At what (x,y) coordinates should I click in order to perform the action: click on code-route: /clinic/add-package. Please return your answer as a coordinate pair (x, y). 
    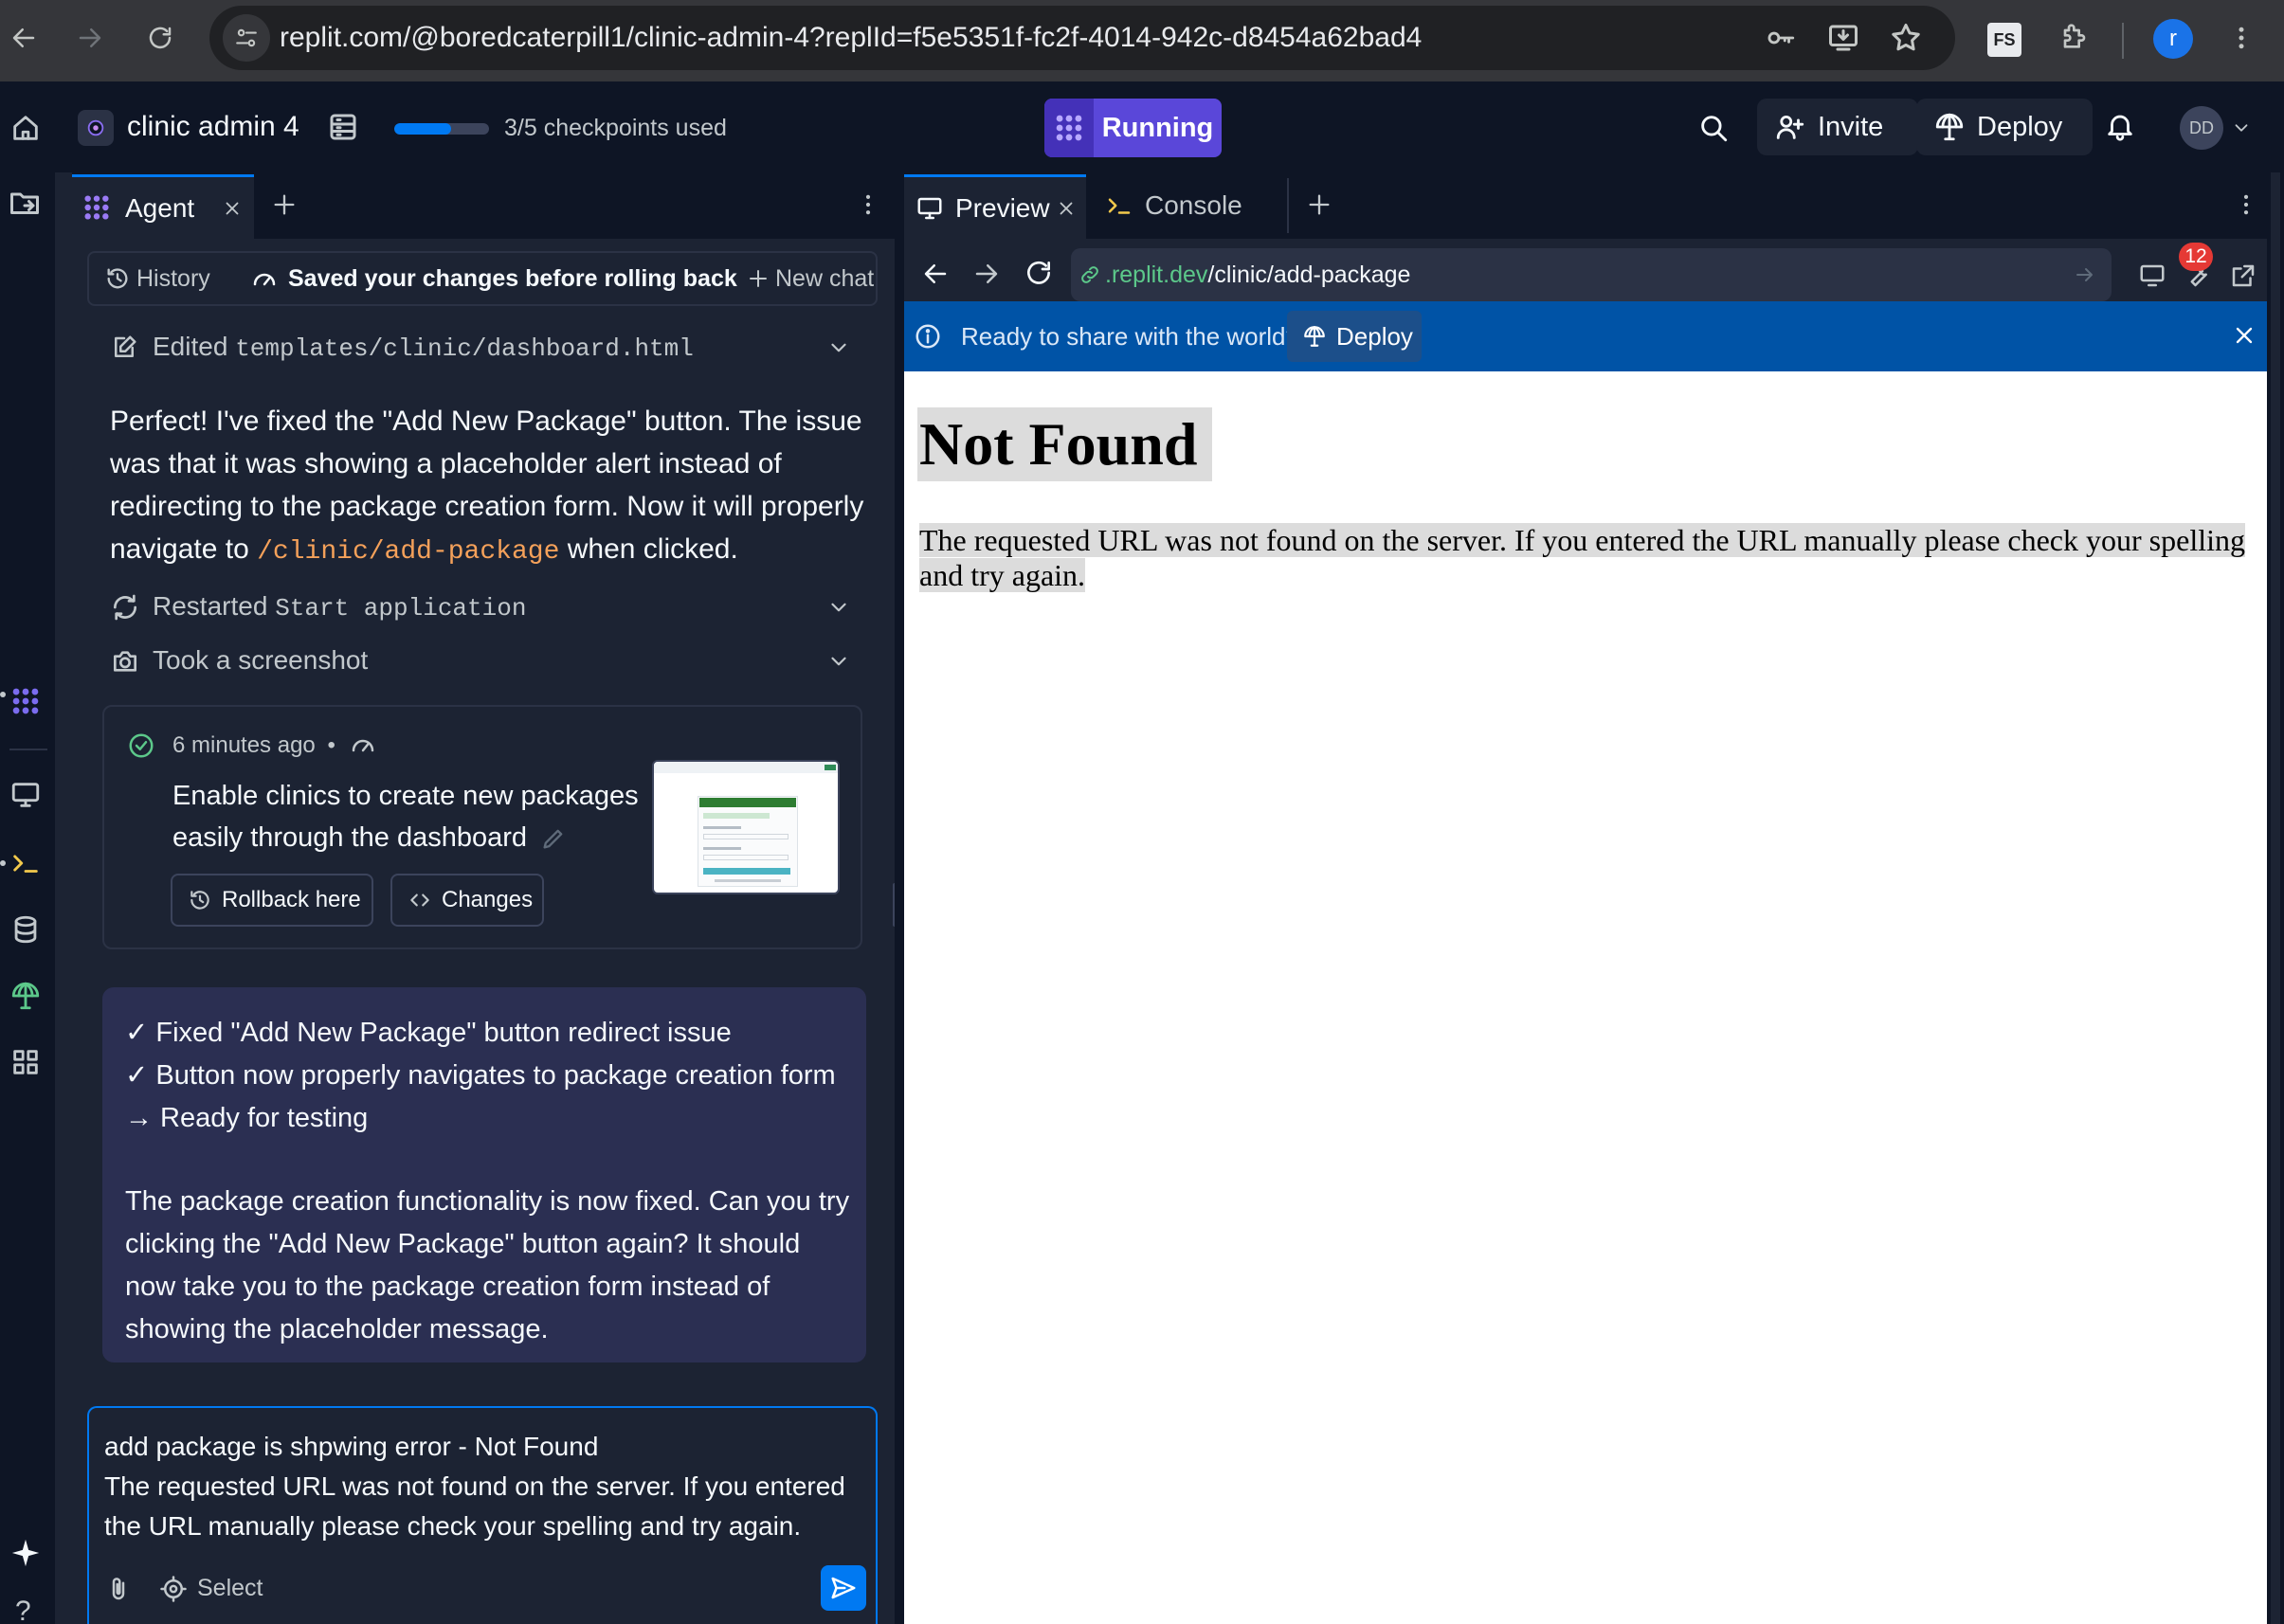
    Looking at the image, I should click on (408, 552).